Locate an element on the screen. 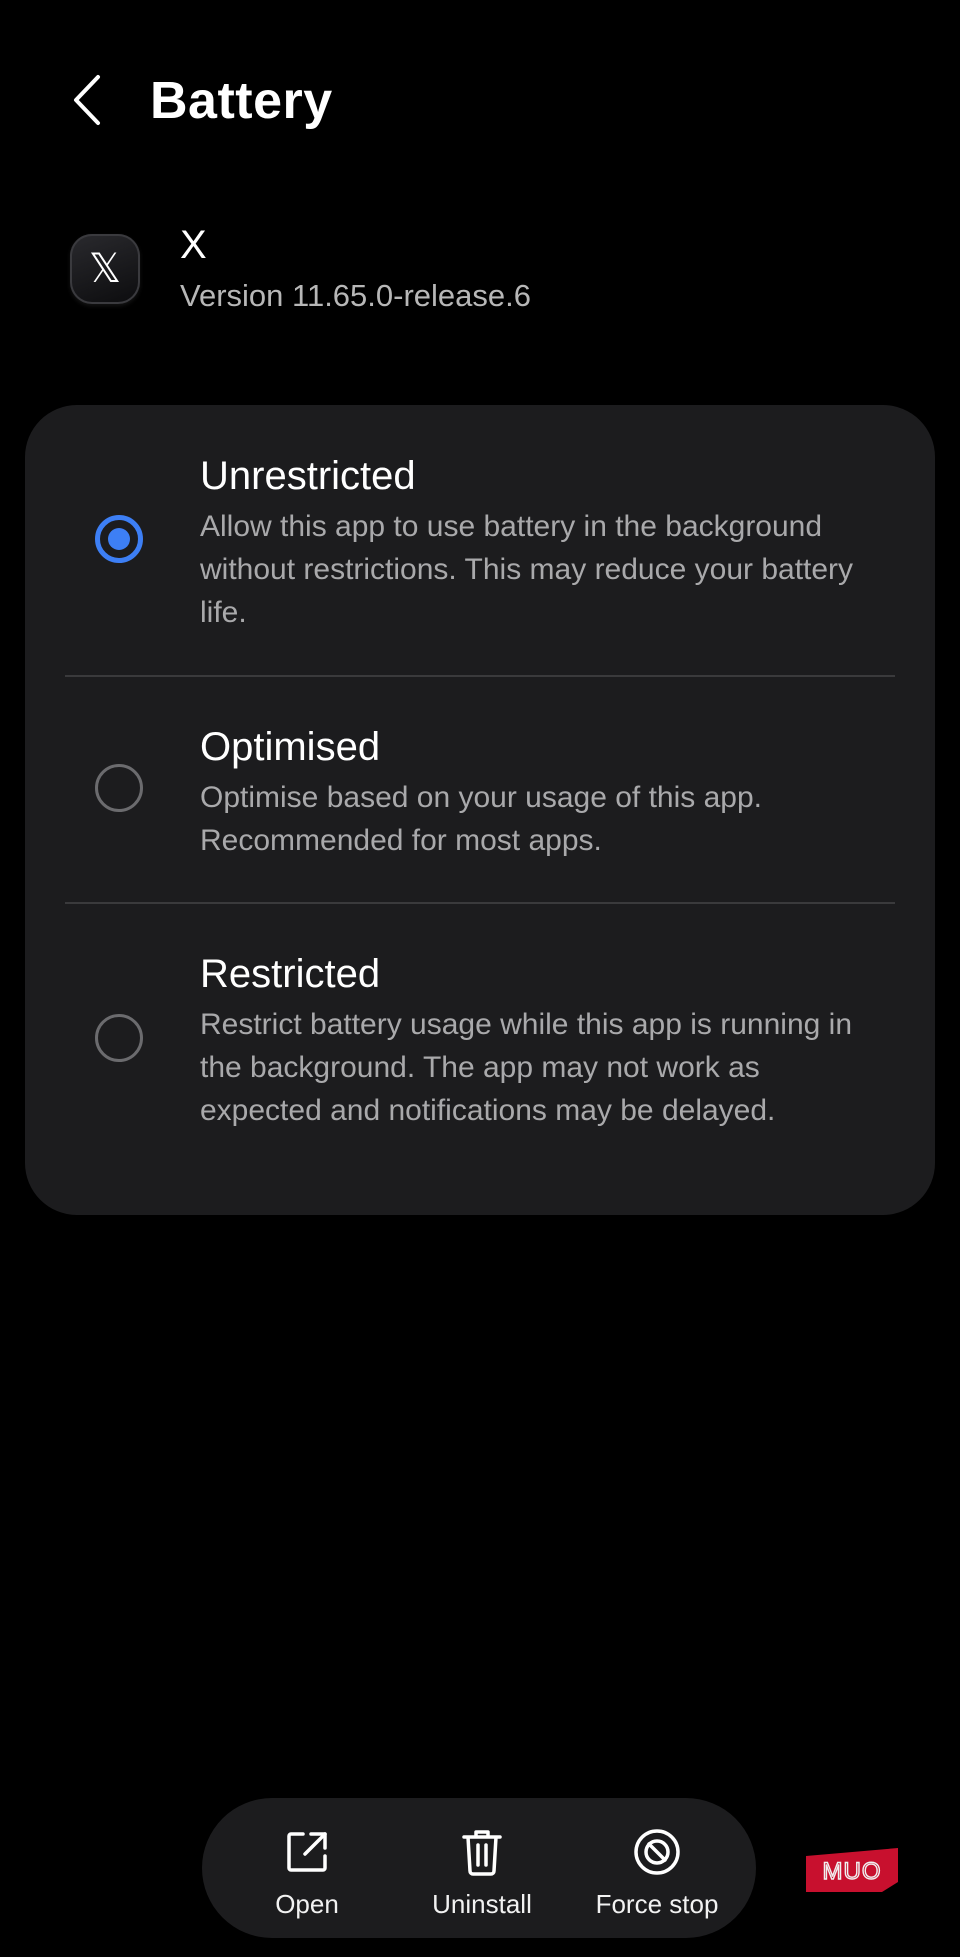 This screenshot has width=960, height=1957. app-name: X is located at coordinates (193, 245).